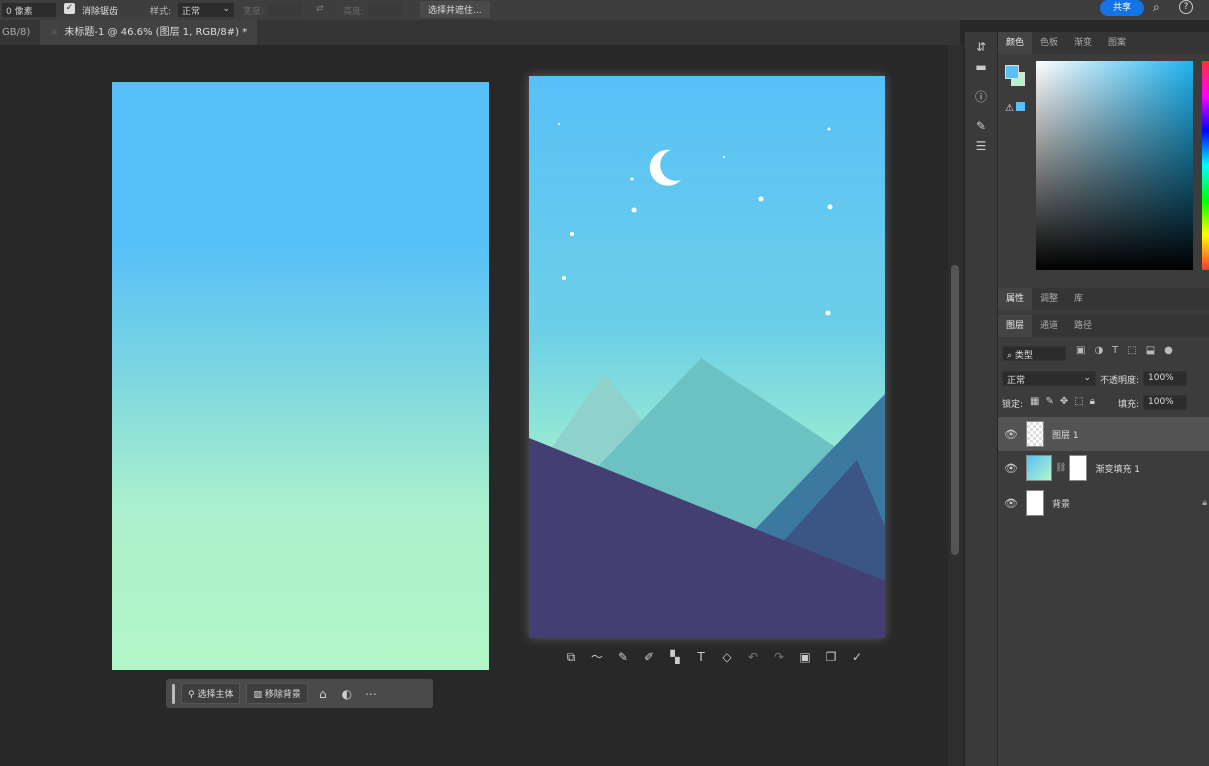 The width and height of the screenshot is (1209, 766). Describe the element at coordinates (779, 657) in the screenshot. I see `redo-icon: ↷` at that location.